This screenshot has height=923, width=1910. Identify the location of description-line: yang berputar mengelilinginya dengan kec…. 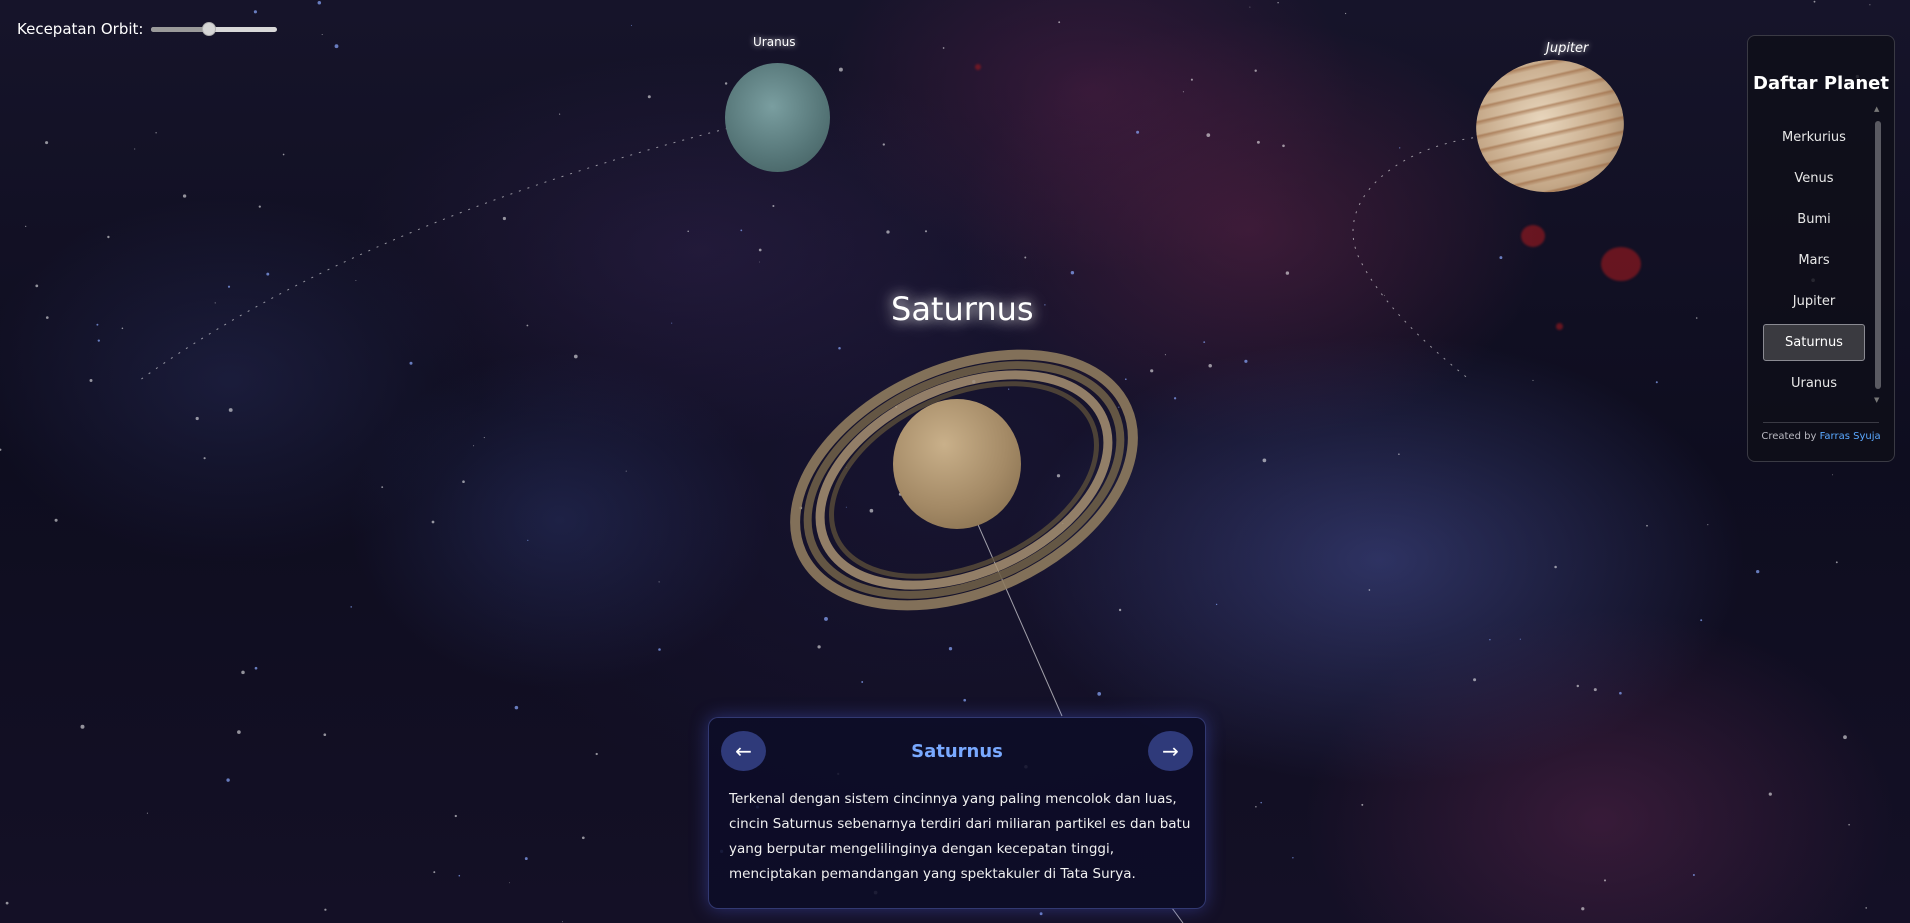
(922, 849).